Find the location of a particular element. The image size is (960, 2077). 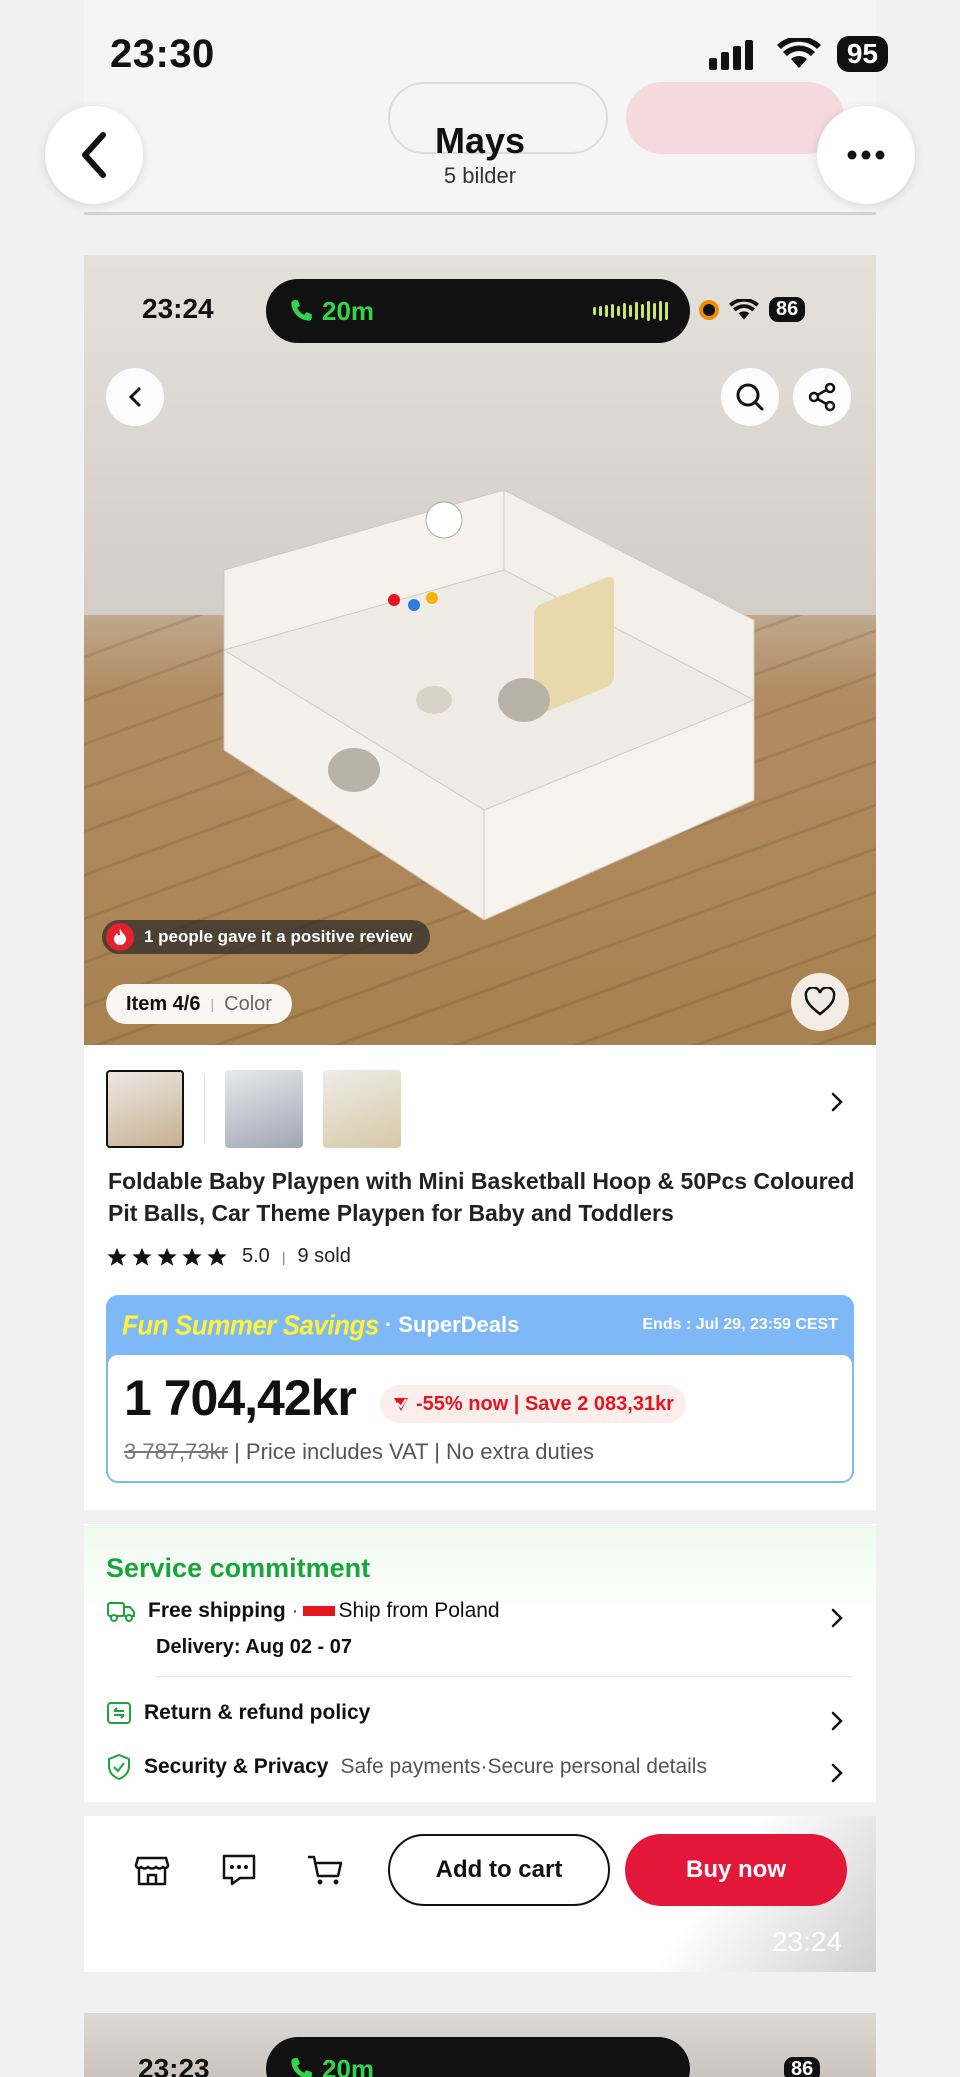

rating-stars is located at coordinates (167, 1257).